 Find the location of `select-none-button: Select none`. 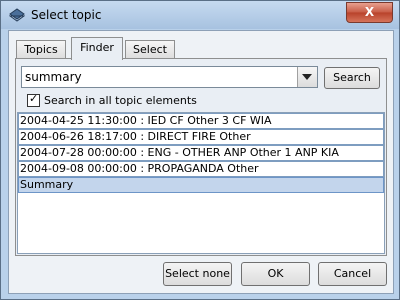

select-none-button: Select none is located at coordinates (197, 274).